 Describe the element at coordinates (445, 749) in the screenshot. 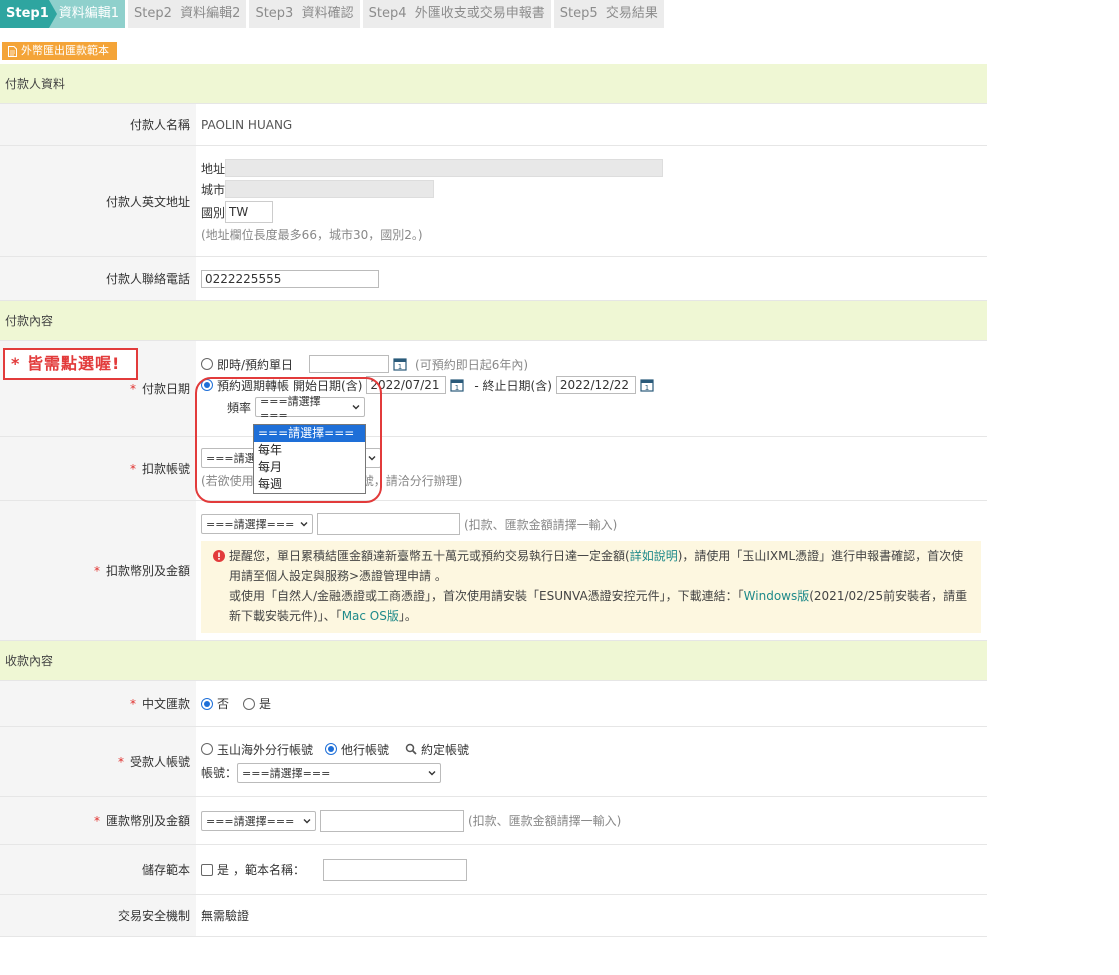

I see `agreed-account-link: 約定帳號` at that location.